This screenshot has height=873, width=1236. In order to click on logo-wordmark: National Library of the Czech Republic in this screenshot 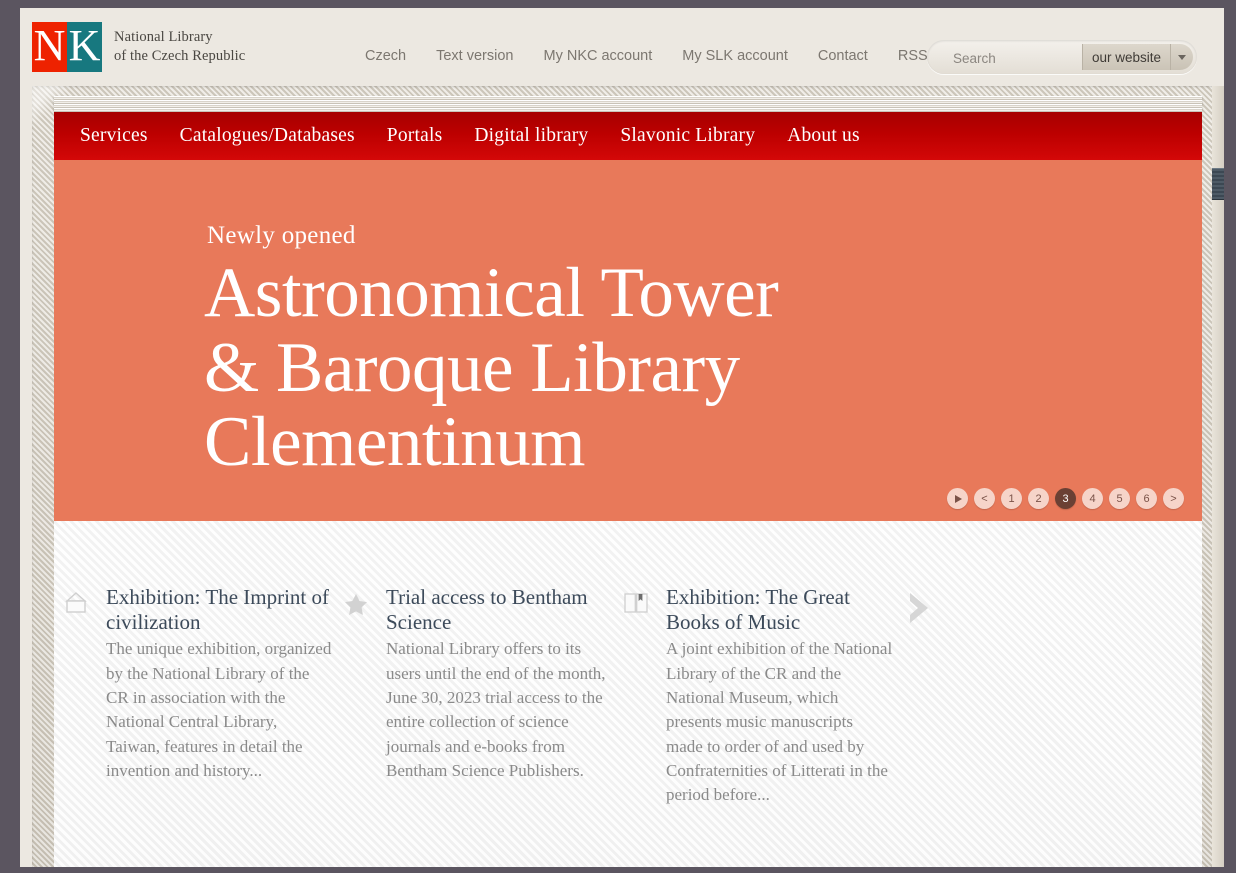, I will do `click(179, 47)`.